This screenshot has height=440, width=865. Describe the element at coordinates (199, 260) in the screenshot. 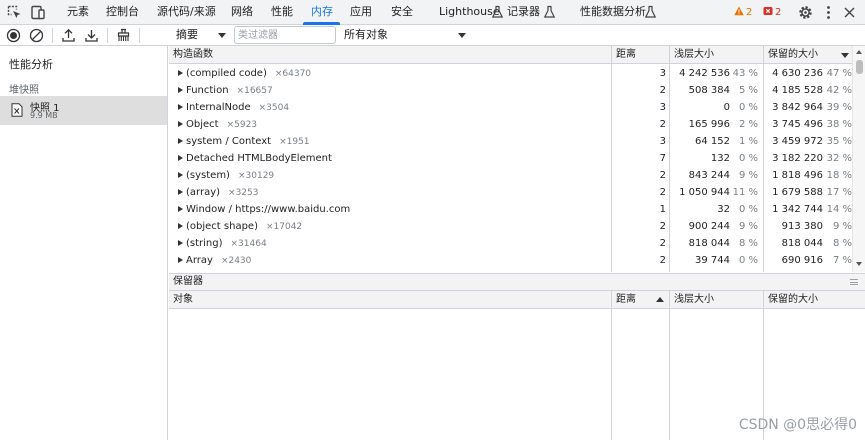

I see `constructor-name: Array` at that location.